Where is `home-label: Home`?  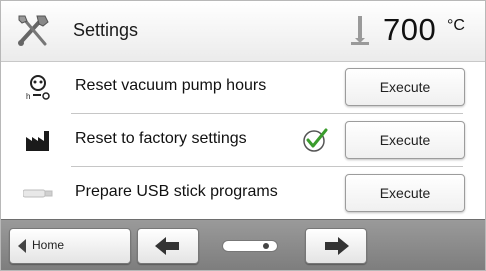 home-label: Home is located at coordinates (48, 245).